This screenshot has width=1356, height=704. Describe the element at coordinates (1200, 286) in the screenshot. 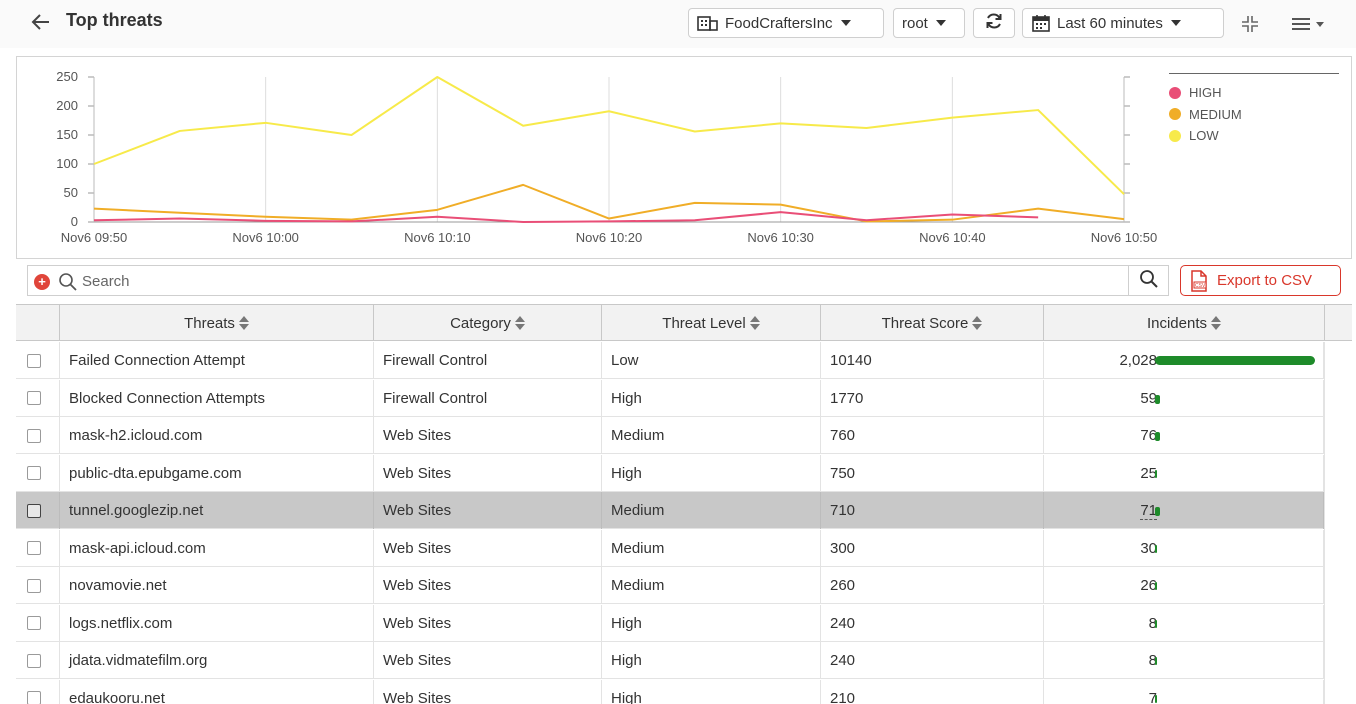

I see `svg-text: CSV` at that location.